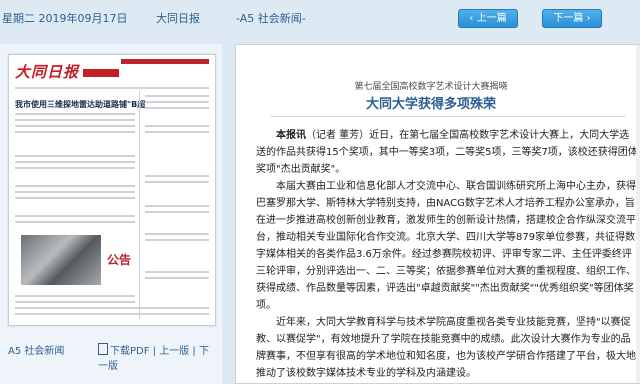  What do you see at coordinates (568, 18) in the screenshot?
I see `next-article-label: 下一篇` at bounding box center [568, 18].